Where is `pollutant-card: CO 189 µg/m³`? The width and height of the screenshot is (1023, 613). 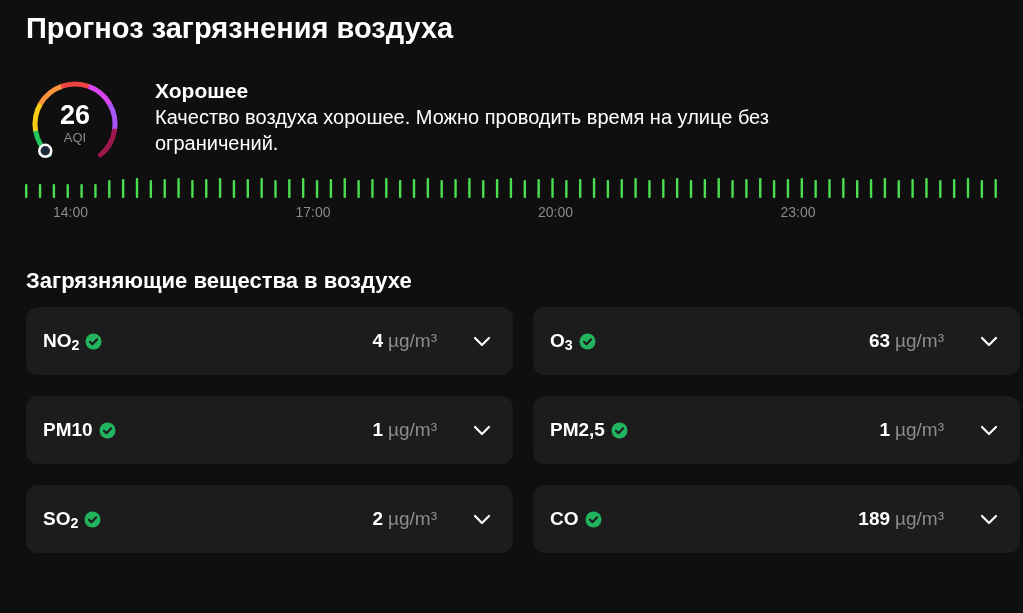
pollutant-card: CO 189 µg/m³ is located at coordinates (776, 519).